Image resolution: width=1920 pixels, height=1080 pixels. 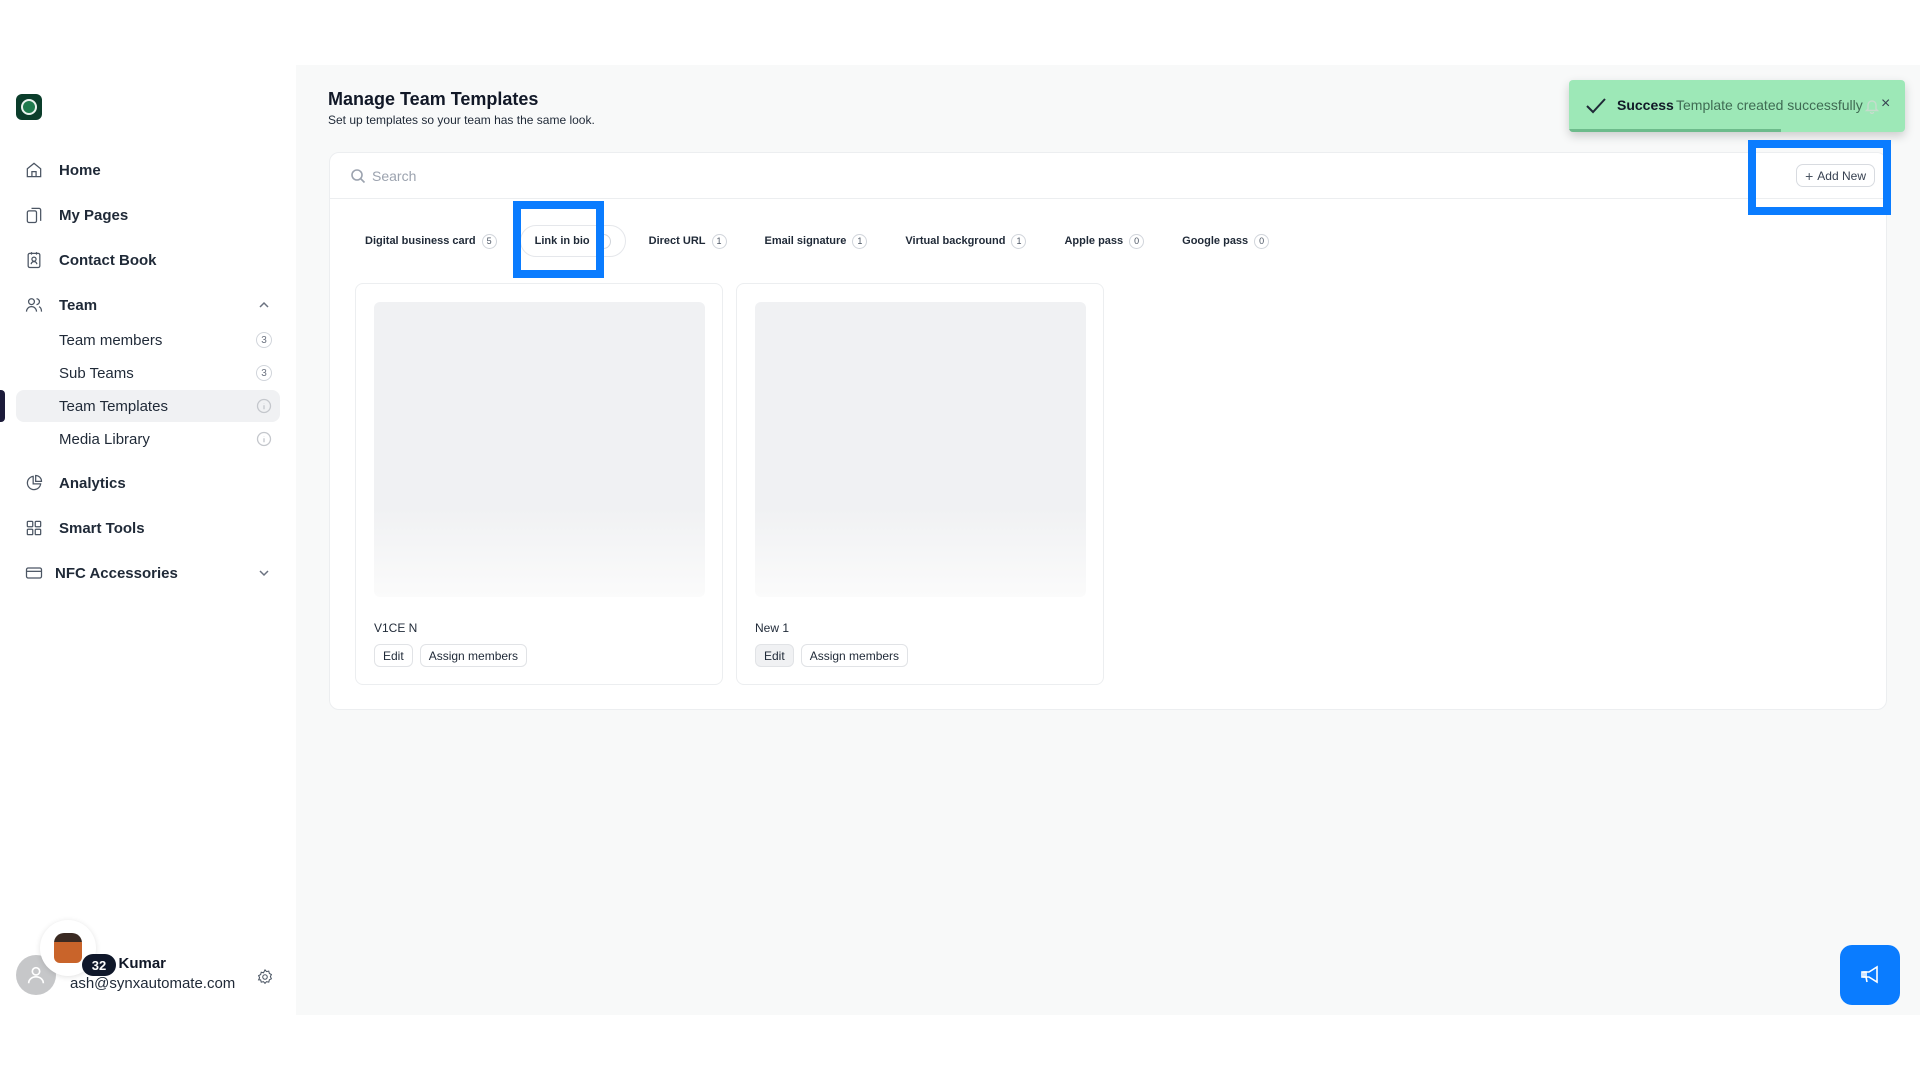 What do you see at coordinates (116, 573) in the screenshot?
I see `sidebar-item-label: NFC Accessories` at bounding box center [116, 573].